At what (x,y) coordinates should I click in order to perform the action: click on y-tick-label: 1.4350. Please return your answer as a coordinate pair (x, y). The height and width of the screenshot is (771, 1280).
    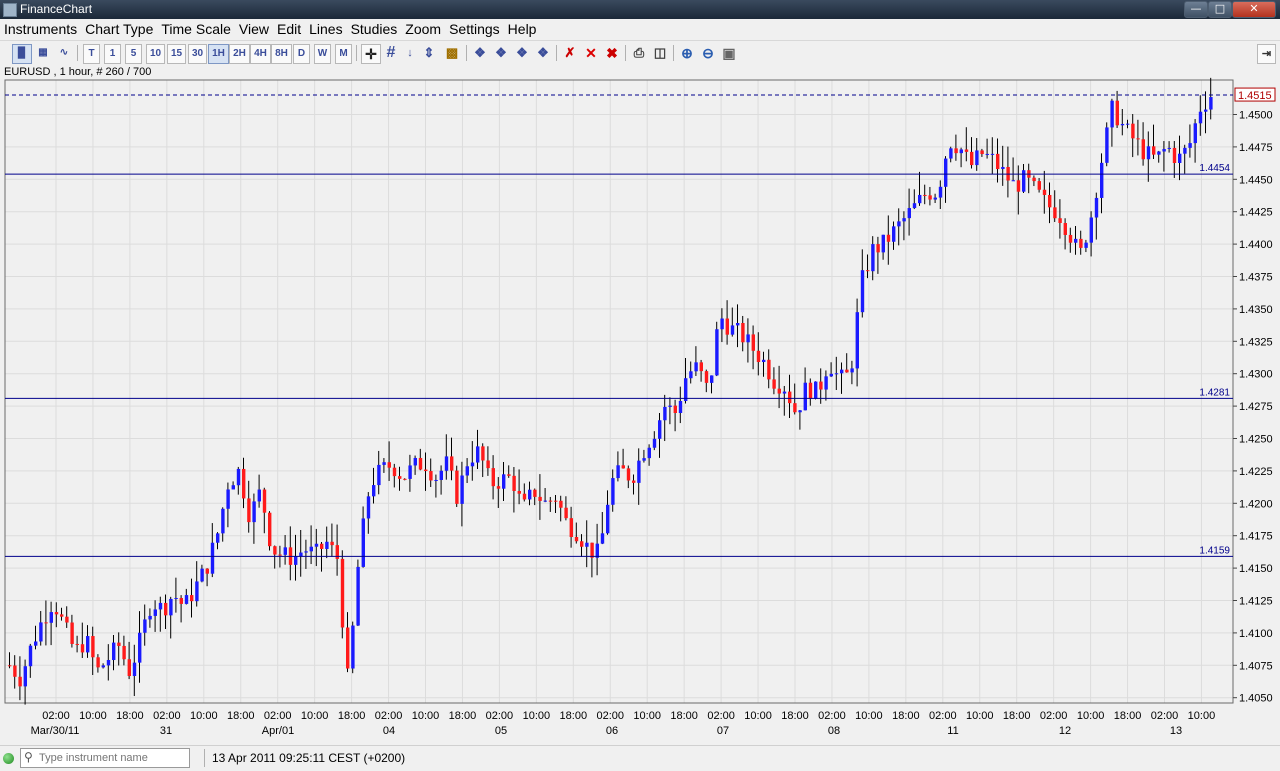
    Looking at the image, I should click on (1256, 310).